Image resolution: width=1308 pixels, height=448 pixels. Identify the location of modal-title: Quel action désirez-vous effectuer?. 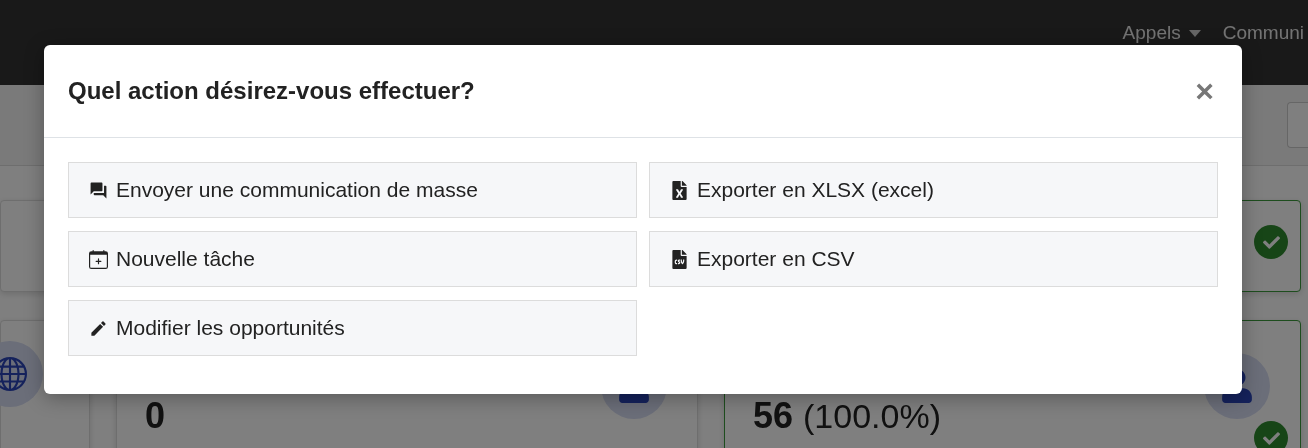
(271, 91).